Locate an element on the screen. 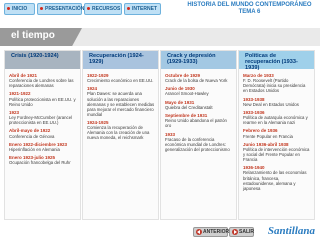 This screenshot has height=240, width=320. timeline-entry: Junio de 1930 Arancel Smoot-Hawley is located at coordinates (199, 91).